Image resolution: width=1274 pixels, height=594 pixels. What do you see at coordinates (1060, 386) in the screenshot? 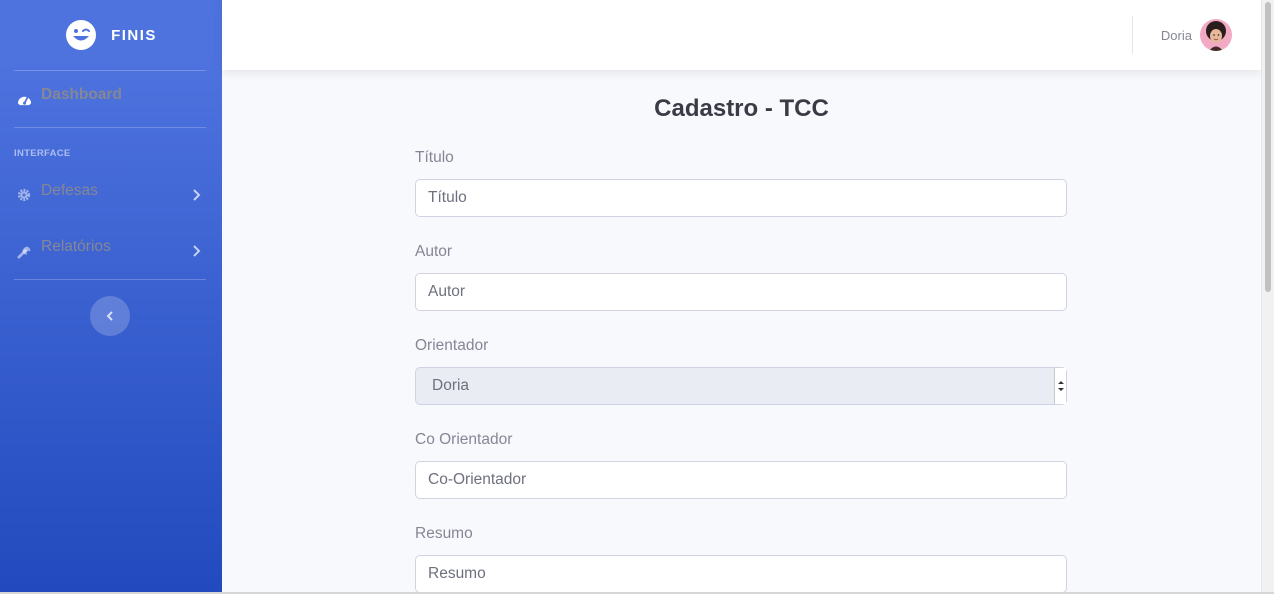
I see `dropdown-arrow-icon` at bounding box center [1060, 386].